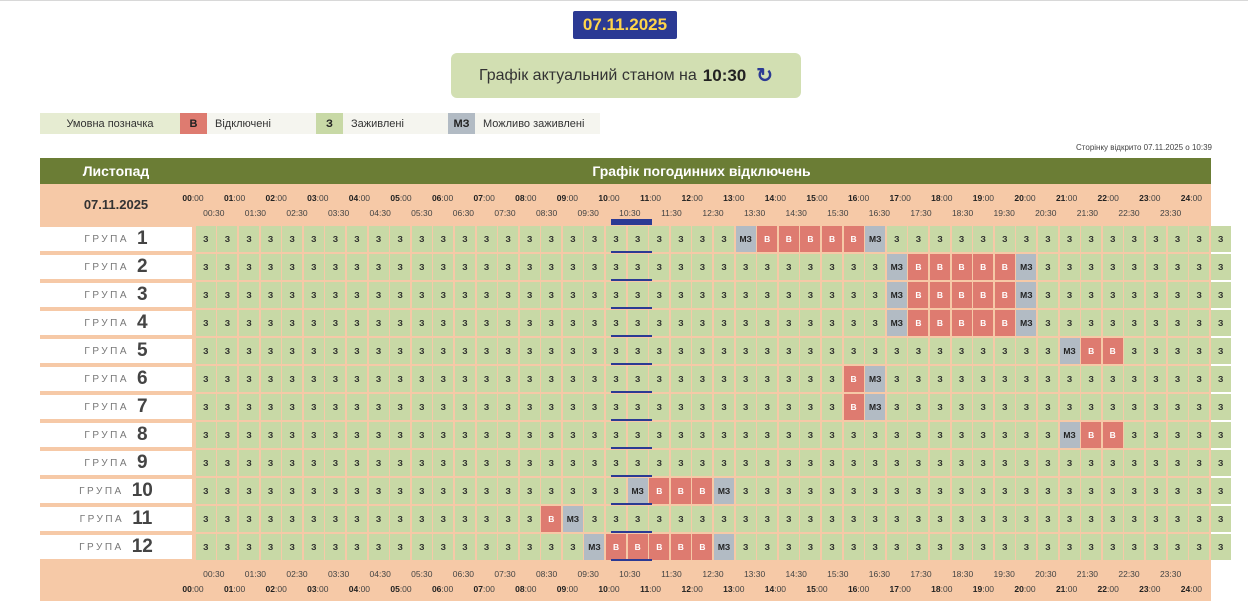 Image resolution: width=1248 pixels, height=612 pixels. What do you see at coordinates (588, 574) in the screenshot?
I see `tick-half-09: 09:30` at bounding box center [588, 574].